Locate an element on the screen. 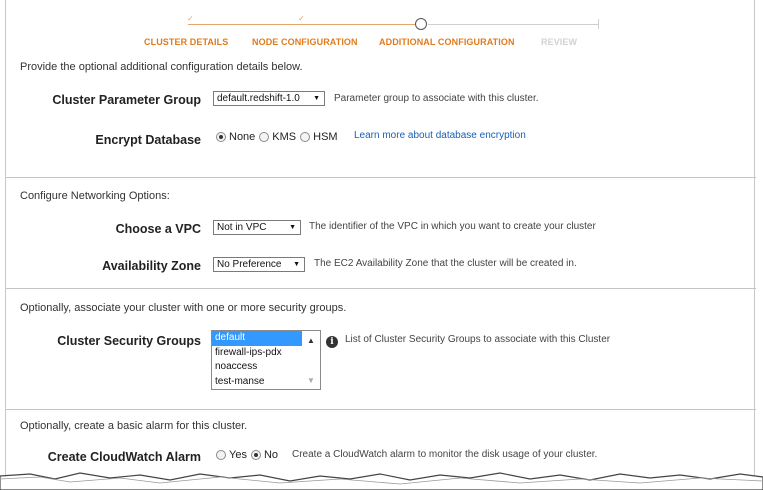  encryption-kms-radio is located at coordinates (264, 137).